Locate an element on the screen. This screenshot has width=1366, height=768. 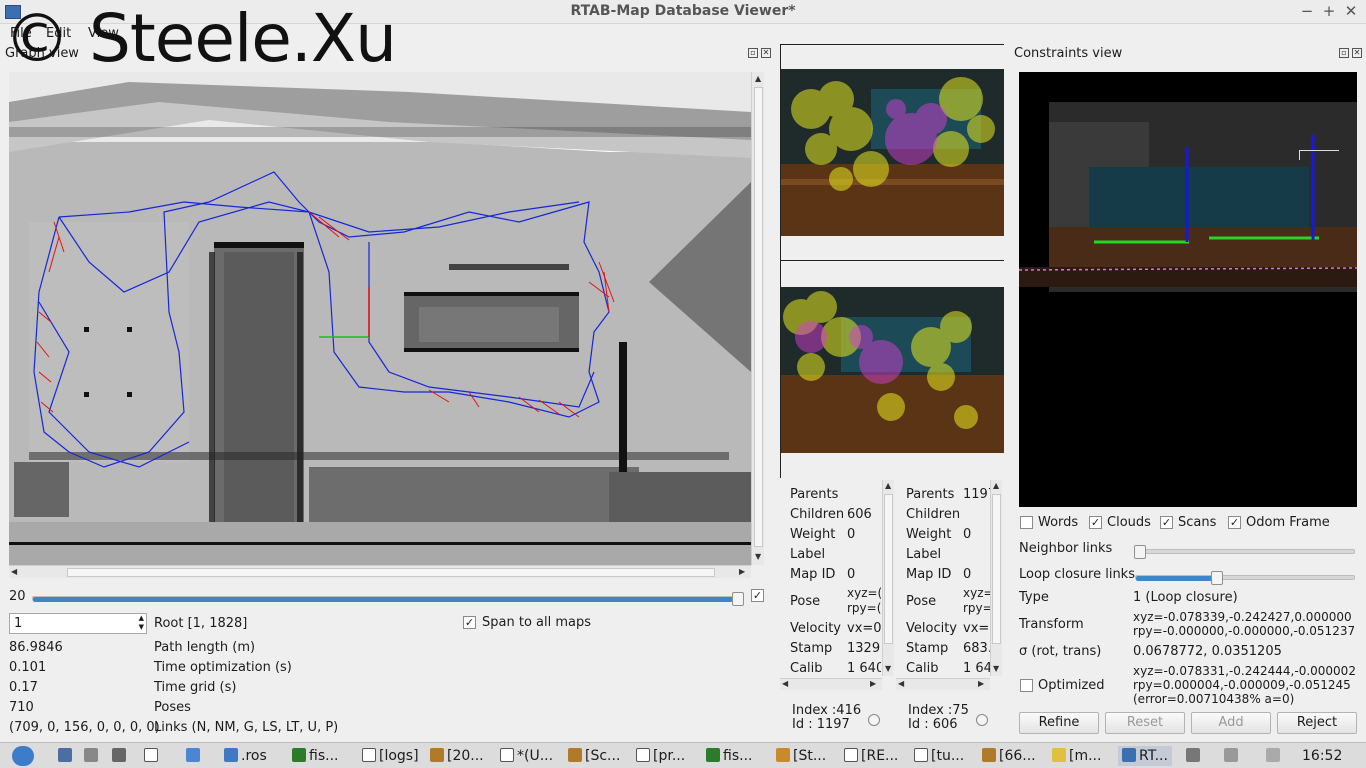
camera-image-b is located at coordinates (892, 370).